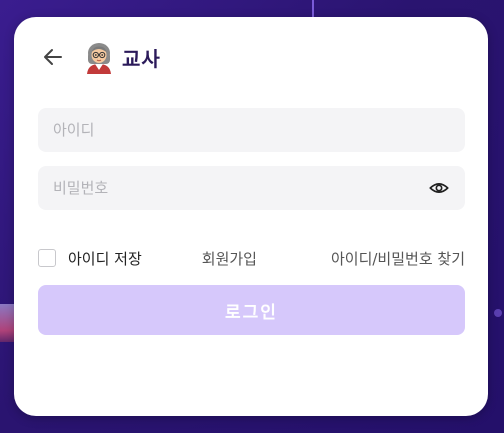 The height and width of the screenshot is (433, 504). What do you see at coordinates (251, 310) in the screenshot?
I see `login-button: 로그인` at bounding box center [251, 310].